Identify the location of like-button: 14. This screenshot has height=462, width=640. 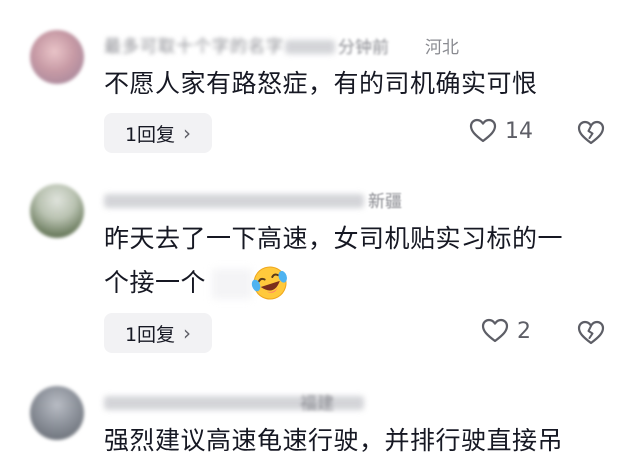
(501, 131).